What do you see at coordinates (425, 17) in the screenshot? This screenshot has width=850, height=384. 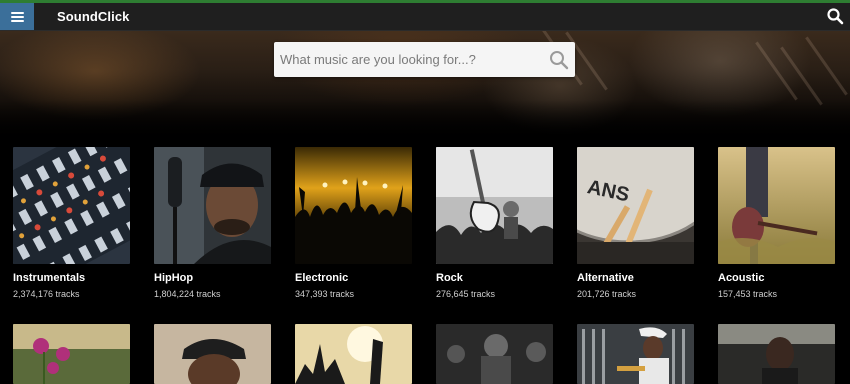 I see `top-navbar: SoundClick` at bounding box center [425, 17].